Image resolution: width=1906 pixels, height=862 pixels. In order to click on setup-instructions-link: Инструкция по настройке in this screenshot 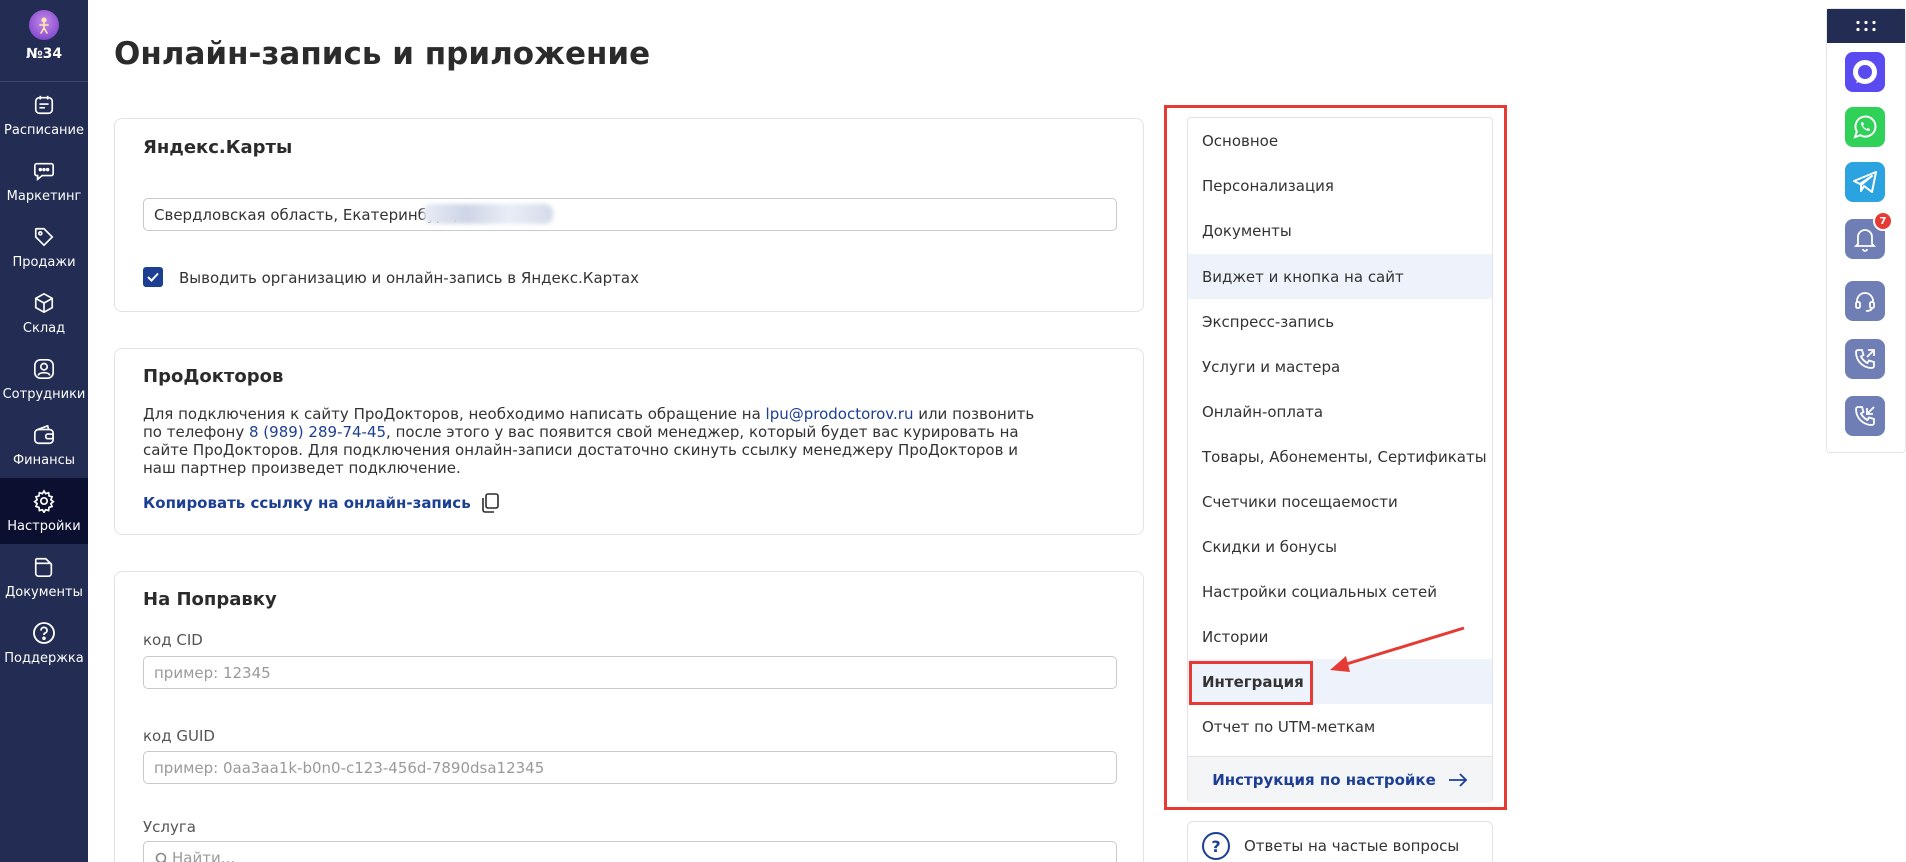, I will do `click(1340, 779)`.